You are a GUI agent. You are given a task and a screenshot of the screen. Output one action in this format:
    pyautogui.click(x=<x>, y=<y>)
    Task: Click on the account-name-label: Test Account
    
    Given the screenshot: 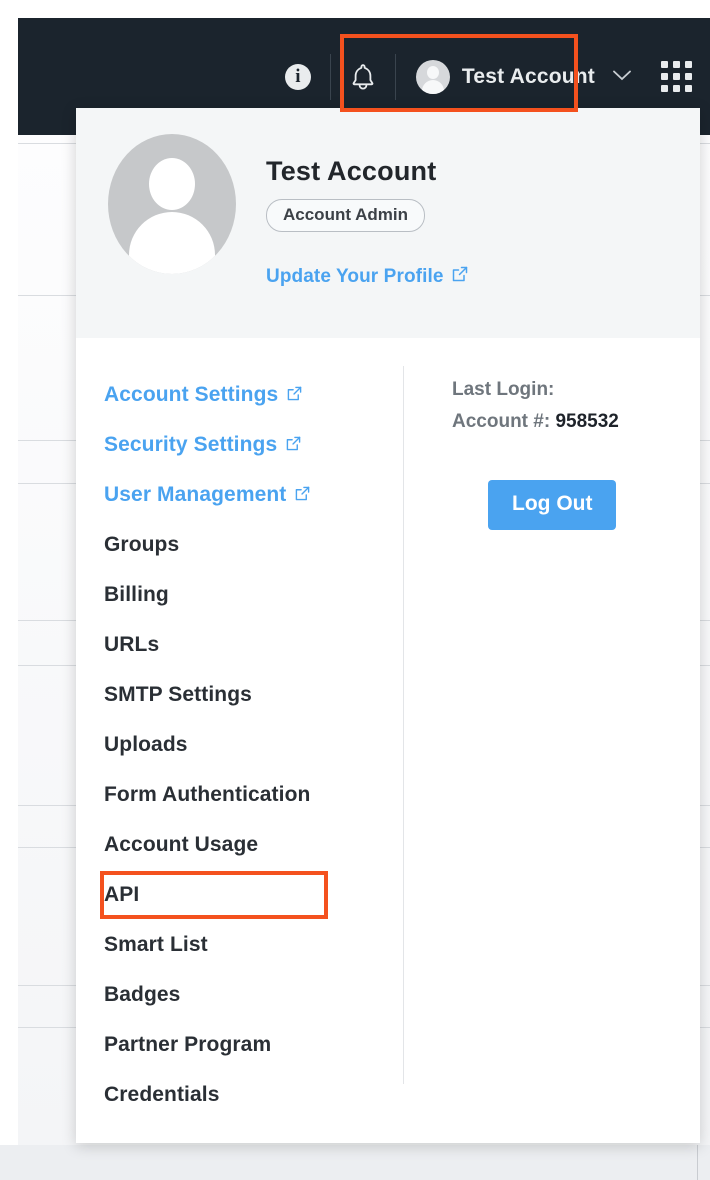 What is the action you would take?
    pyautogui.click(x=528, y=76)
    